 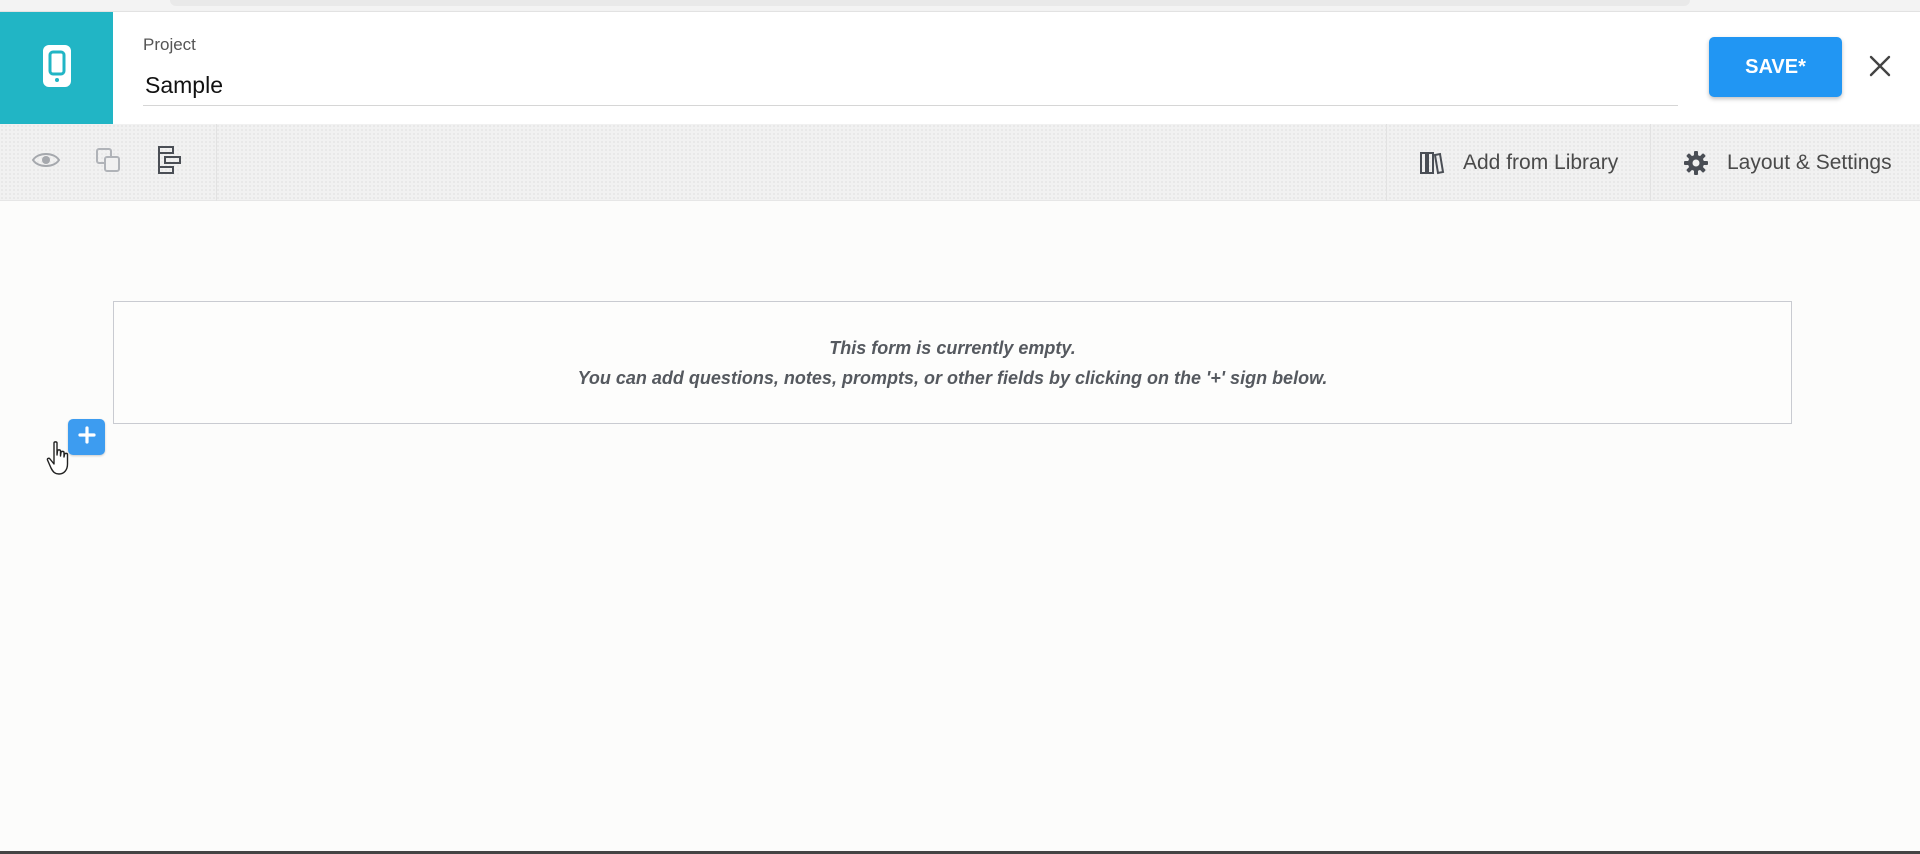 I want to click on add-from-library-button: Add from Library, so click(x=1518, y=162).